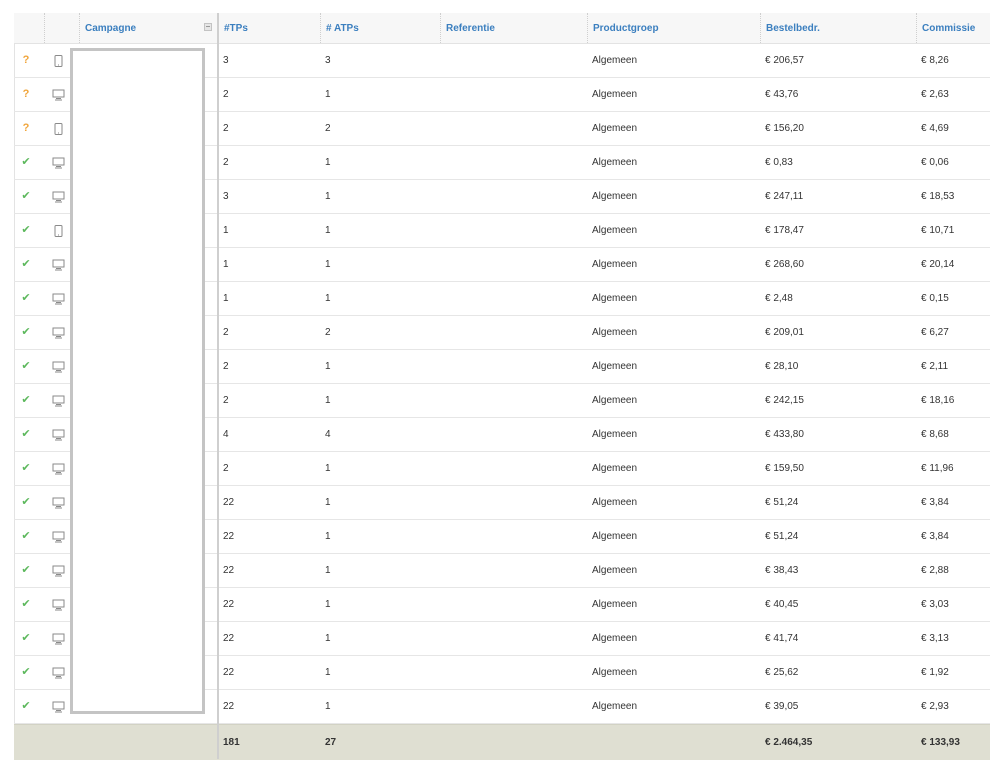  Describe the element at coordinates (935, 434) in the screenshot. I see `cell-commissie: € 8,68` at that location.